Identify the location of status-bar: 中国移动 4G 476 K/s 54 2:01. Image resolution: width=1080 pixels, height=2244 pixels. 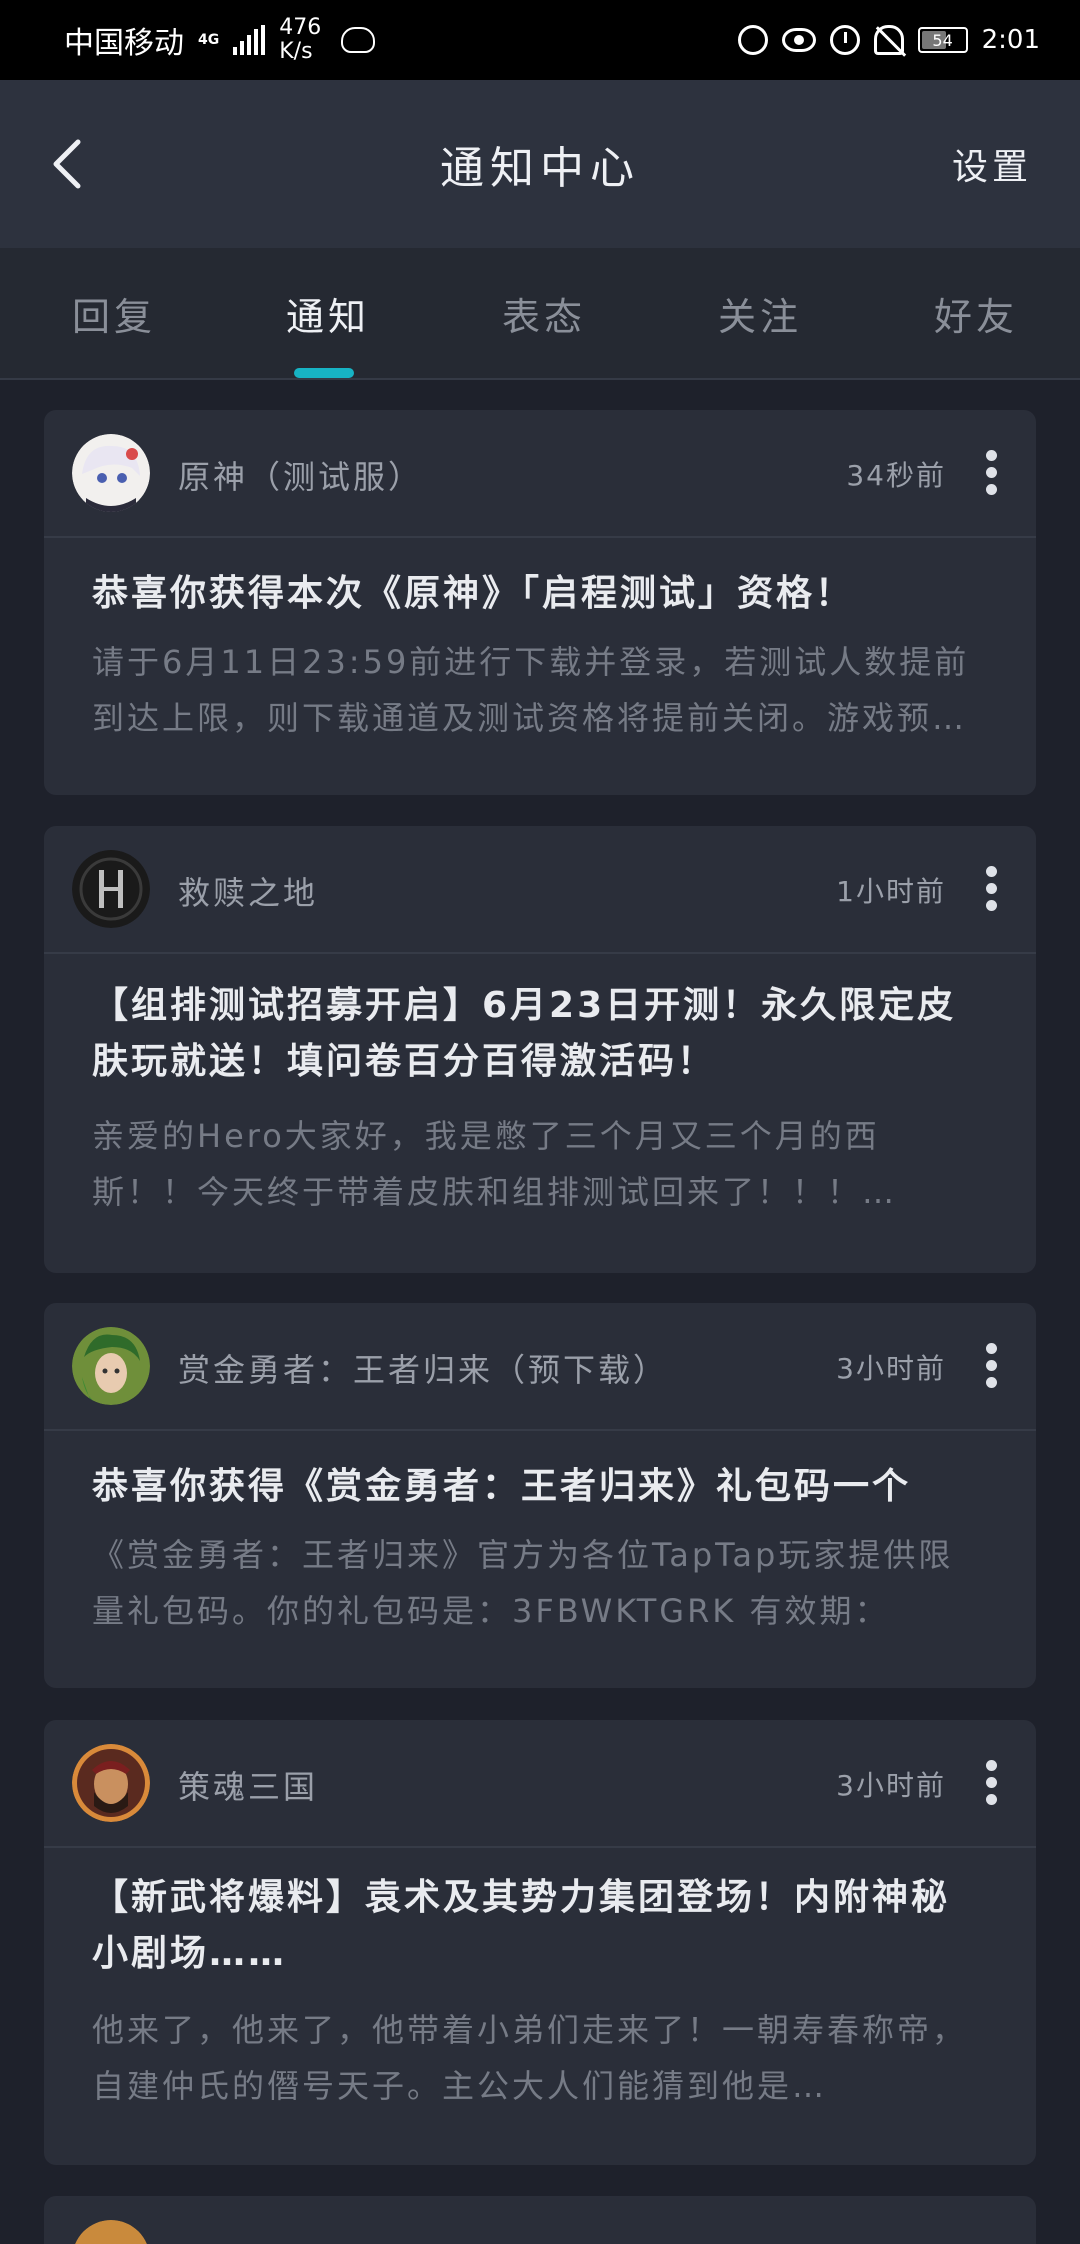
(540, 40).